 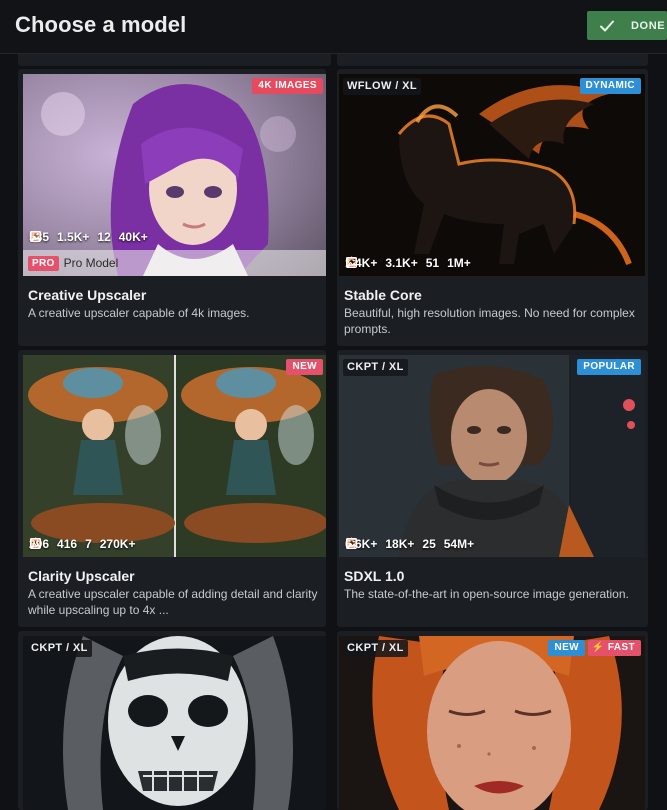 I want to click on stat-likes: 3.1K+, so click(x=401, y=263).